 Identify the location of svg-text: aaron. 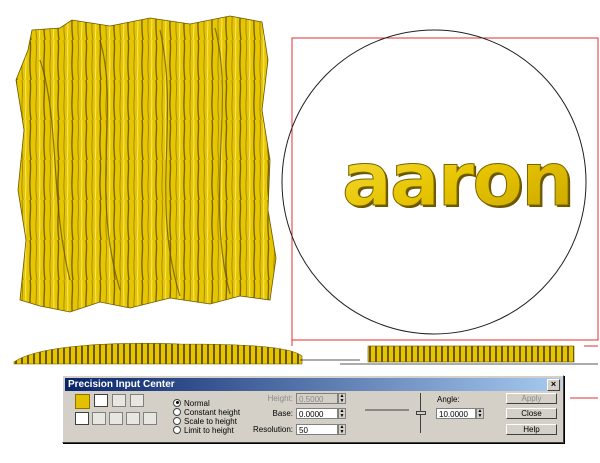
(457, 180).